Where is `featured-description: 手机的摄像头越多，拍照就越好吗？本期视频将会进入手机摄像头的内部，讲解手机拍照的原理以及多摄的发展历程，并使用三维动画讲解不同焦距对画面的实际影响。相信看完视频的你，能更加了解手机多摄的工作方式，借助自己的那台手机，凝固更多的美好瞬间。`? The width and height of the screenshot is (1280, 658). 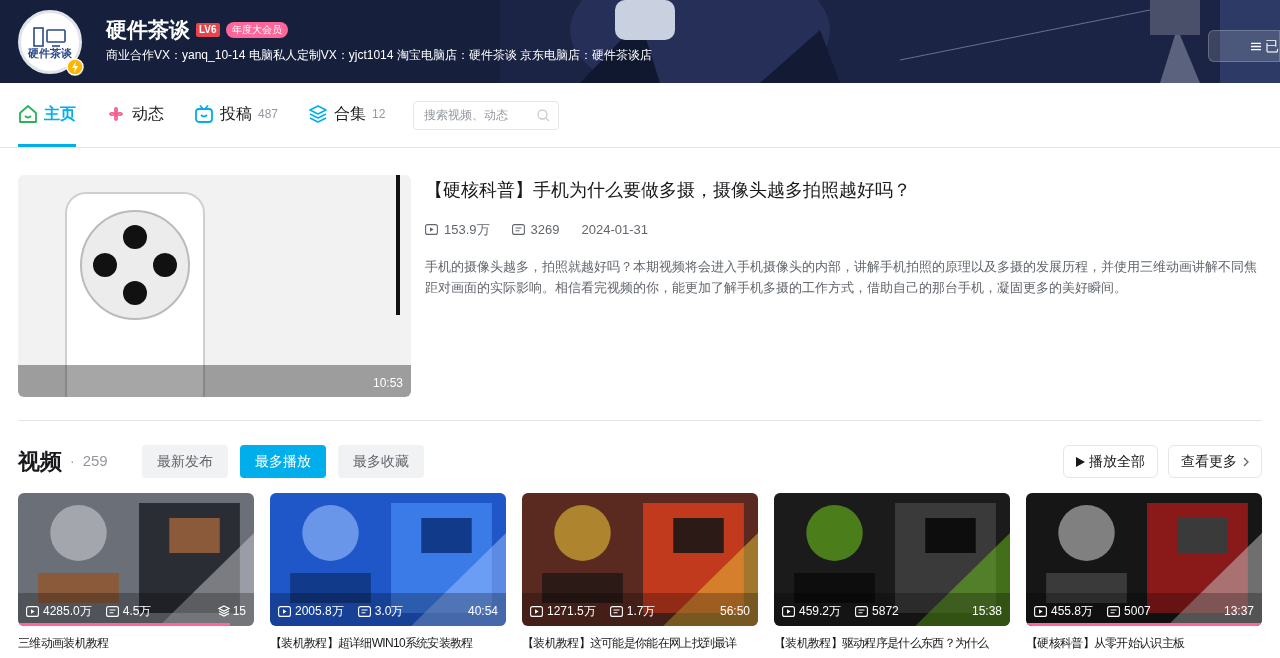
featured-description: 手机的摄像头越多，拍照就越好吗？本期视频将会进入手机摄像头的内部，讲解手机拍照的原理以及多摄的发展历程，并使用三维动画讲解不同焦距对画面的实际影响。相信看完视频的你，能更加了解手机多摄的工作方式，借助自己的那台手机，凝固更多的美好瞬间。 is located at coordinates (841, 277).